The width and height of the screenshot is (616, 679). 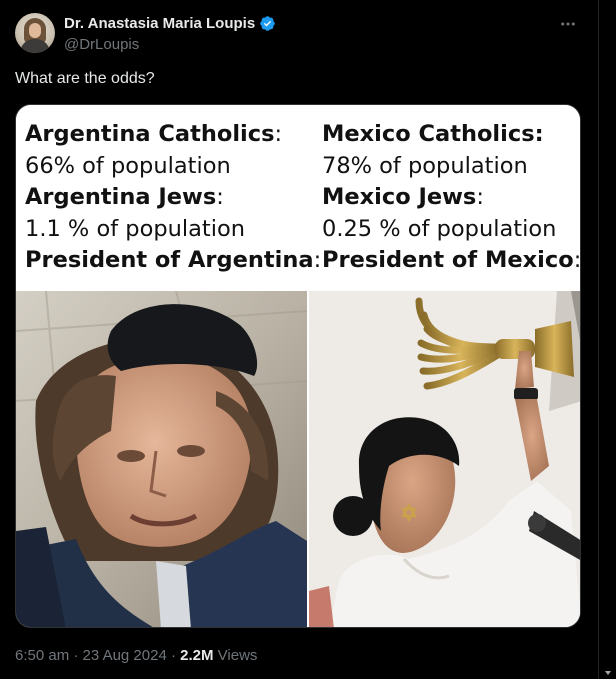 What do you see at coordinates (196, 655) in the screenshot?
I see `views-count: 2.2M` at bounding box center [196, 655].